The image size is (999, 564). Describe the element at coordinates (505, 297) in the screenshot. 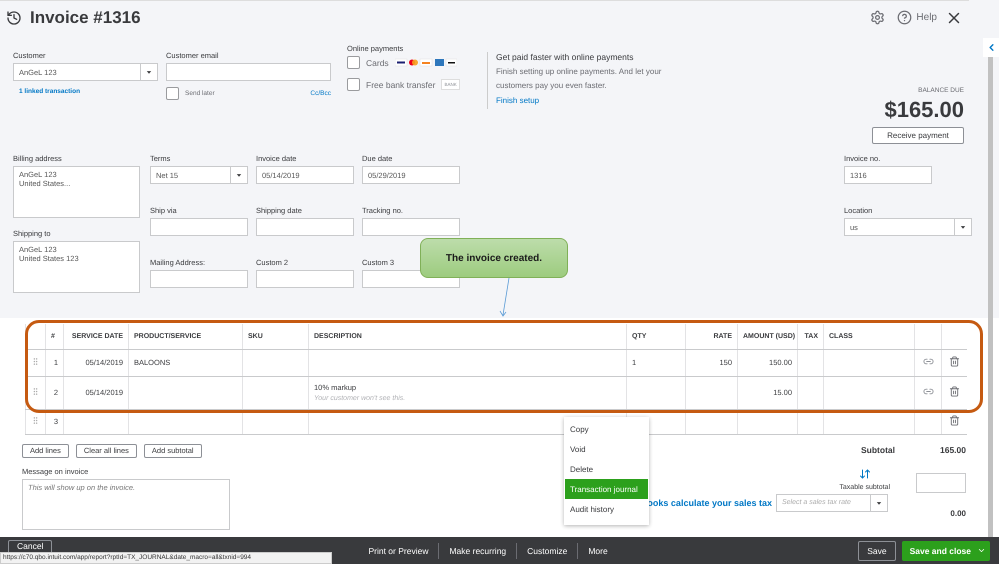

I see `leader-line` at that location.